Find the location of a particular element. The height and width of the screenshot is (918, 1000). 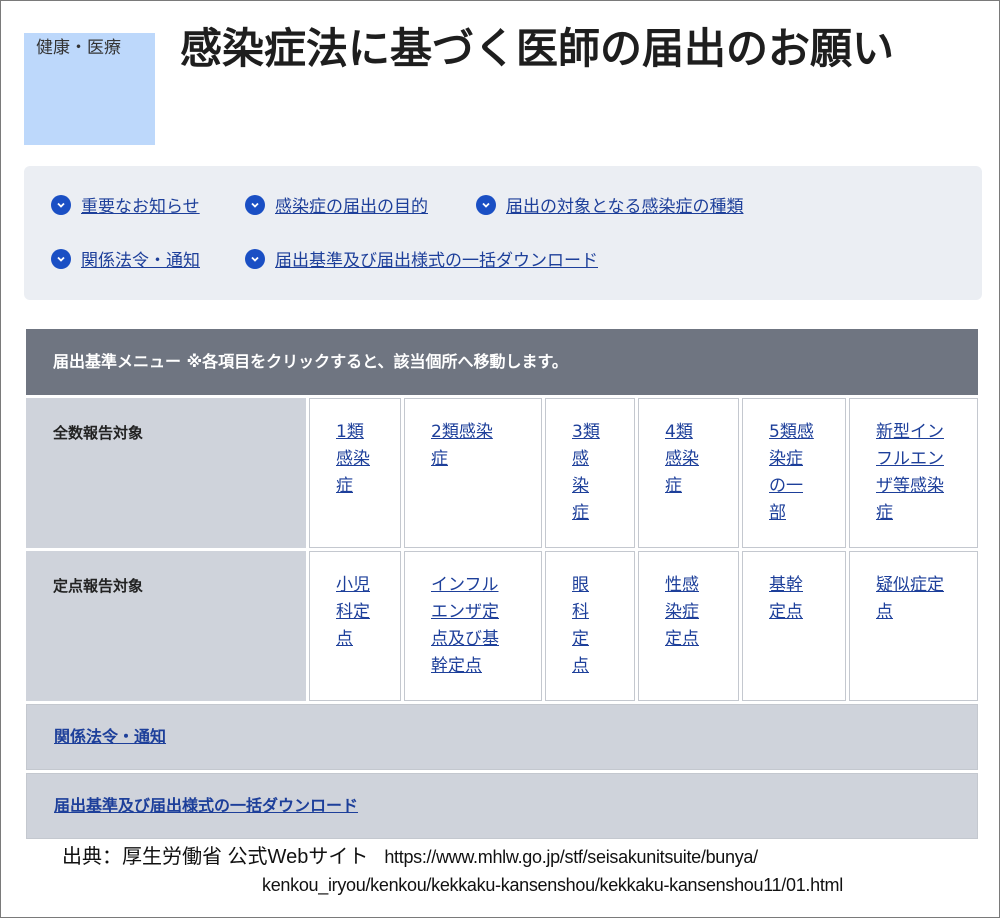

menu-cell: 3類感染症 is located at coordinates (590, 473).